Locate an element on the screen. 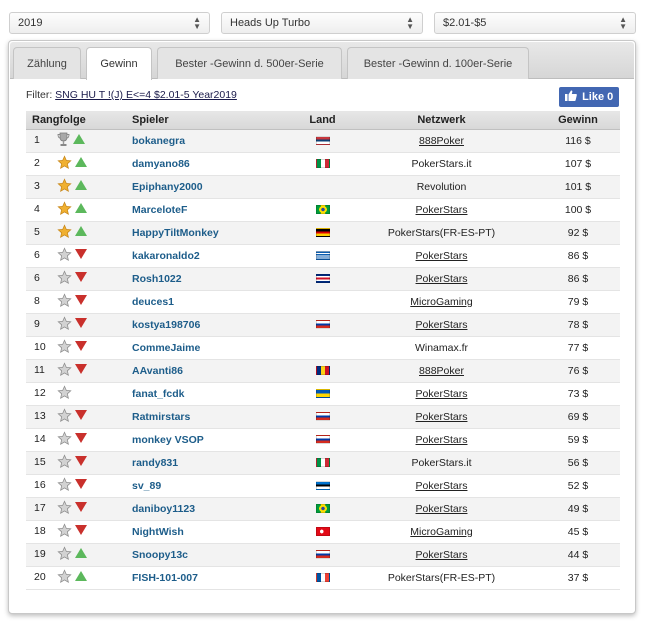 This screenshot has width=656, height=632. player-link: Snoopy13c is located at coordinates (160, 555).